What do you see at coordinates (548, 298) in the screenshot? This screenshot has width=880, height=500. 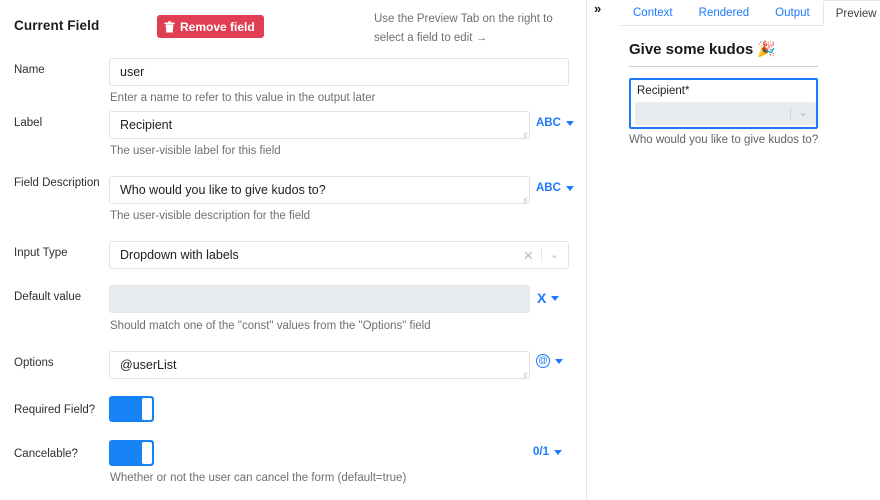 I see `default-value-clear-adornment: X` at bounding box center [548, 298].